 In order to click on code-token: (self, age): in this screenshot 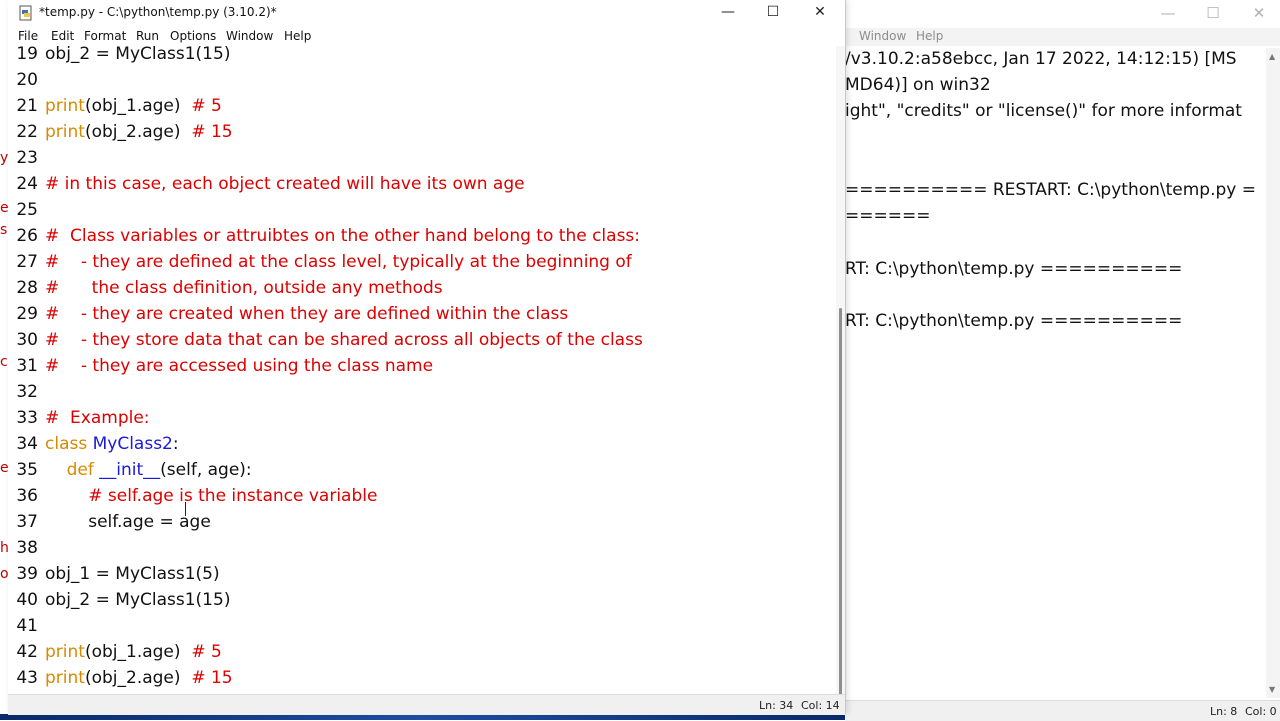, I will do `click(206, 470)`.